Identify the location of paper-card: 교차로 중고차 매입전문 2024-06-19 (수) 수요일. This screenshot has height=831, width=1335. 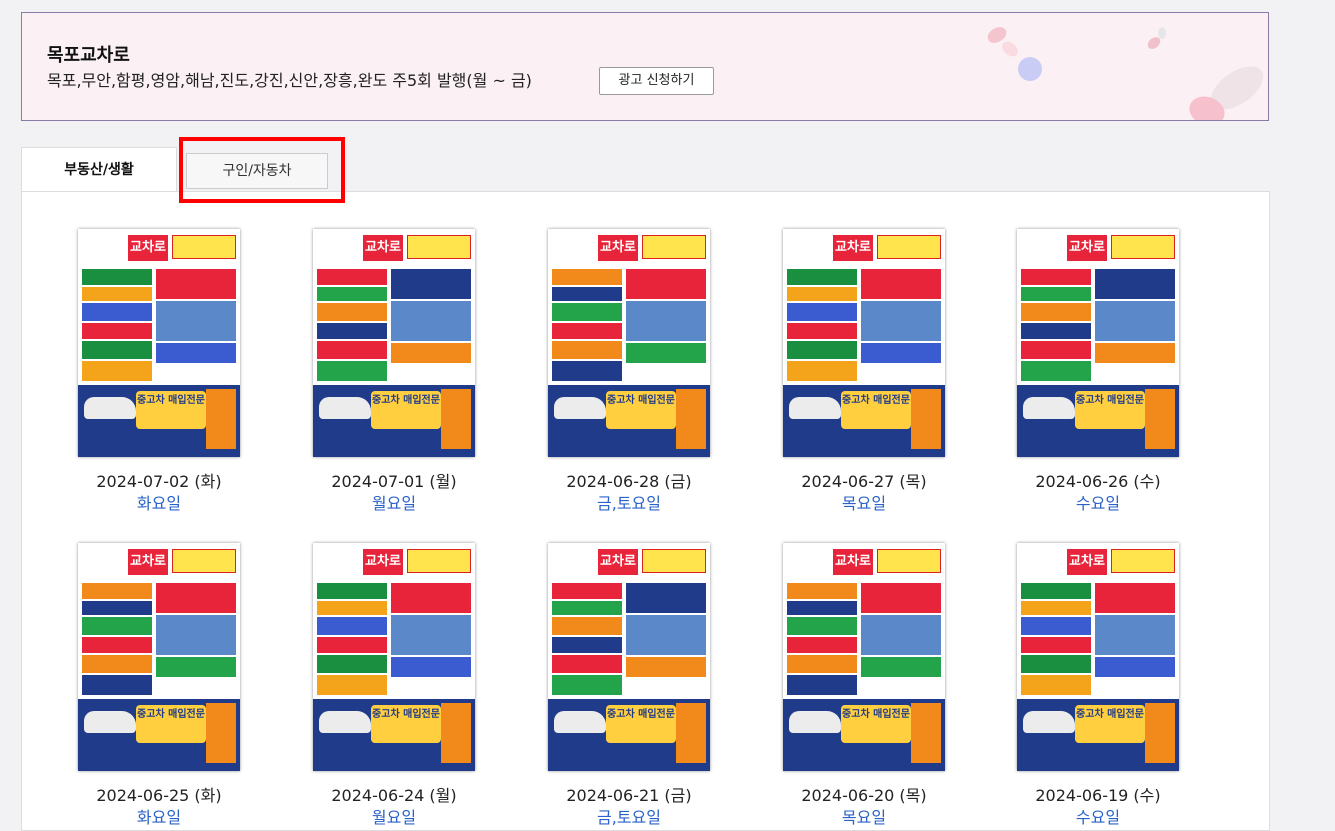
(1098, 686).